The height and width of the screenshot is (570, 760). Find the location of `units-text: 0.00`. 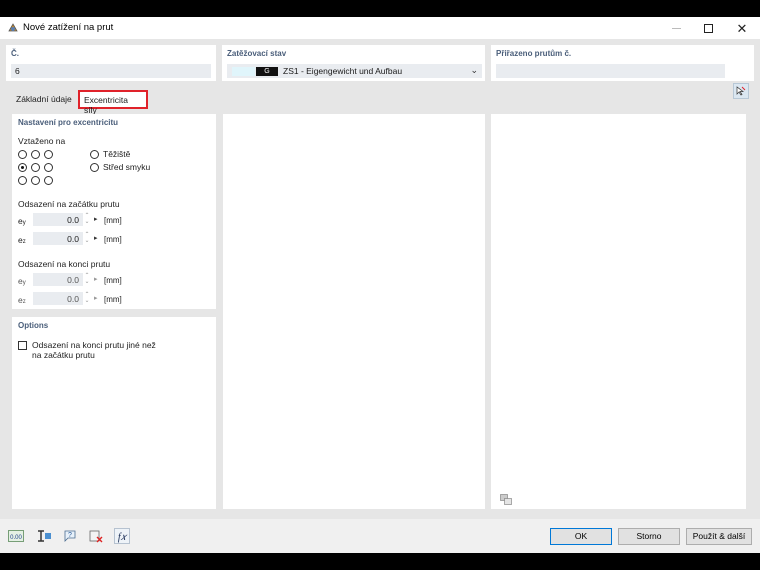

units-text: 0.00 is located at coordinates (16, 538).